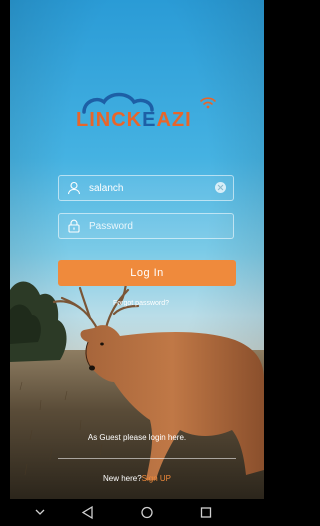 This screenshot has width=320, height=526. I want to click on new-here-text: New here?, so click(122, 478).